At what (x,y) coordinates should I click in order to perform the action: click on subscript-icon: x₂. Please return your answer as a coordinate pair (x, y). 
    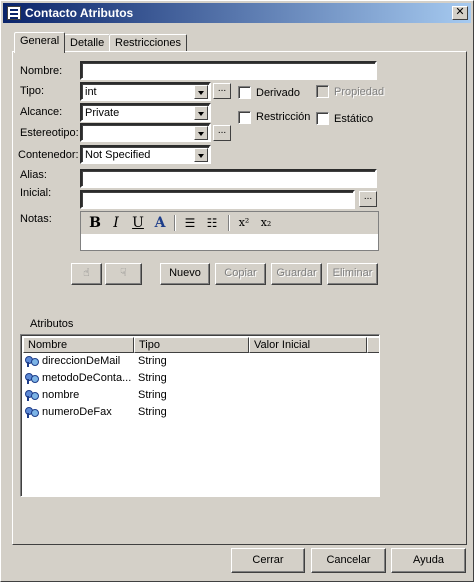
    Looking at the image, I should click on (266, 223).